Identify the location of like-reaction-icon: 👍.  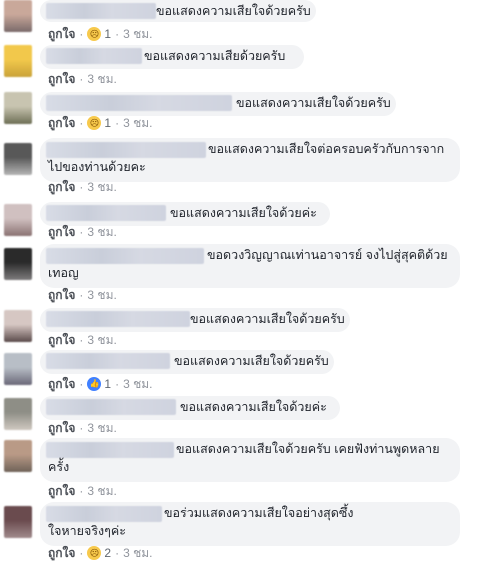
(94, 384).